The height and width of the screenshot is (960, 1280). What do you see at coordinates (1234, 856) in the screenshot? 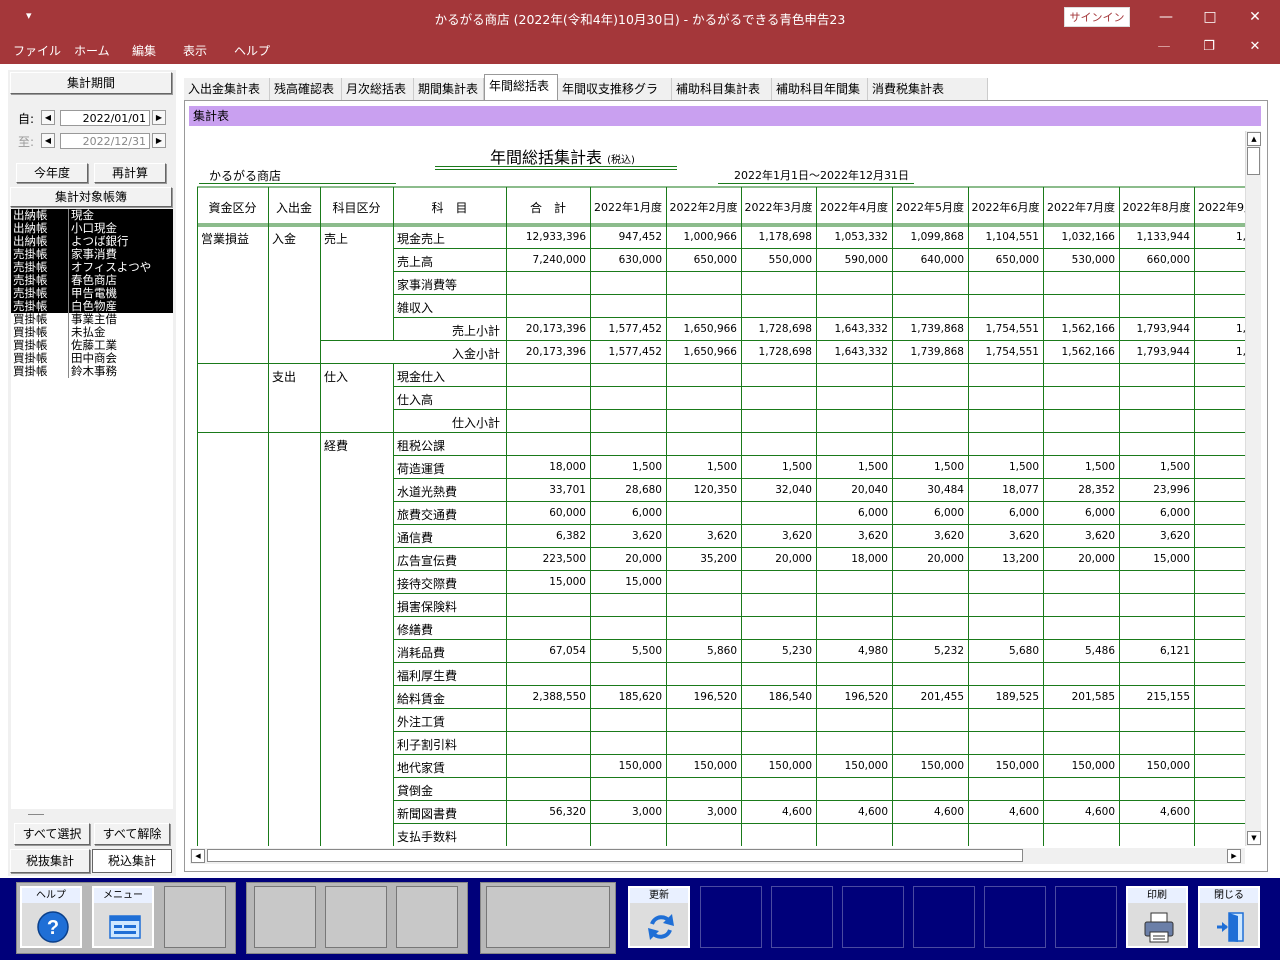
I see `scroll-right-icon: ▶` at bounding box center [1234, 856].